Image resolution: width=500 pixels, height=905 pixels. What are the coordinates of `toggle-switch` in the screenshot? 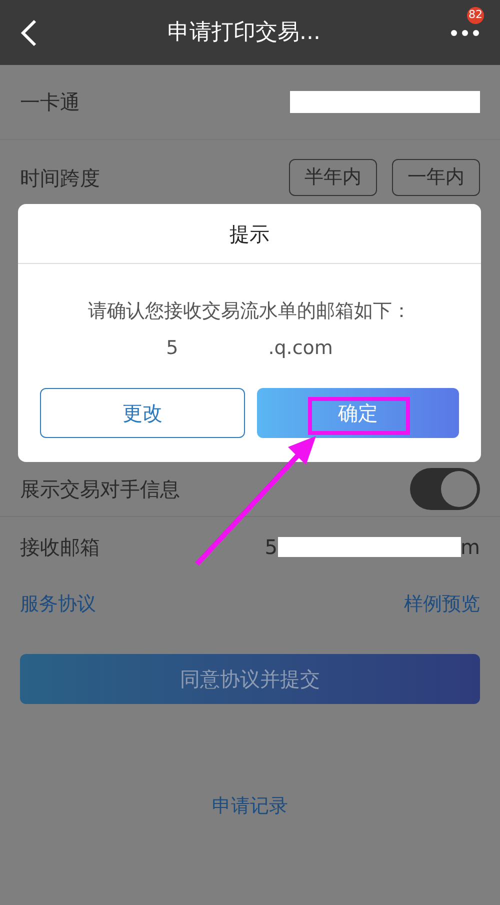 It's located at (445, 489).